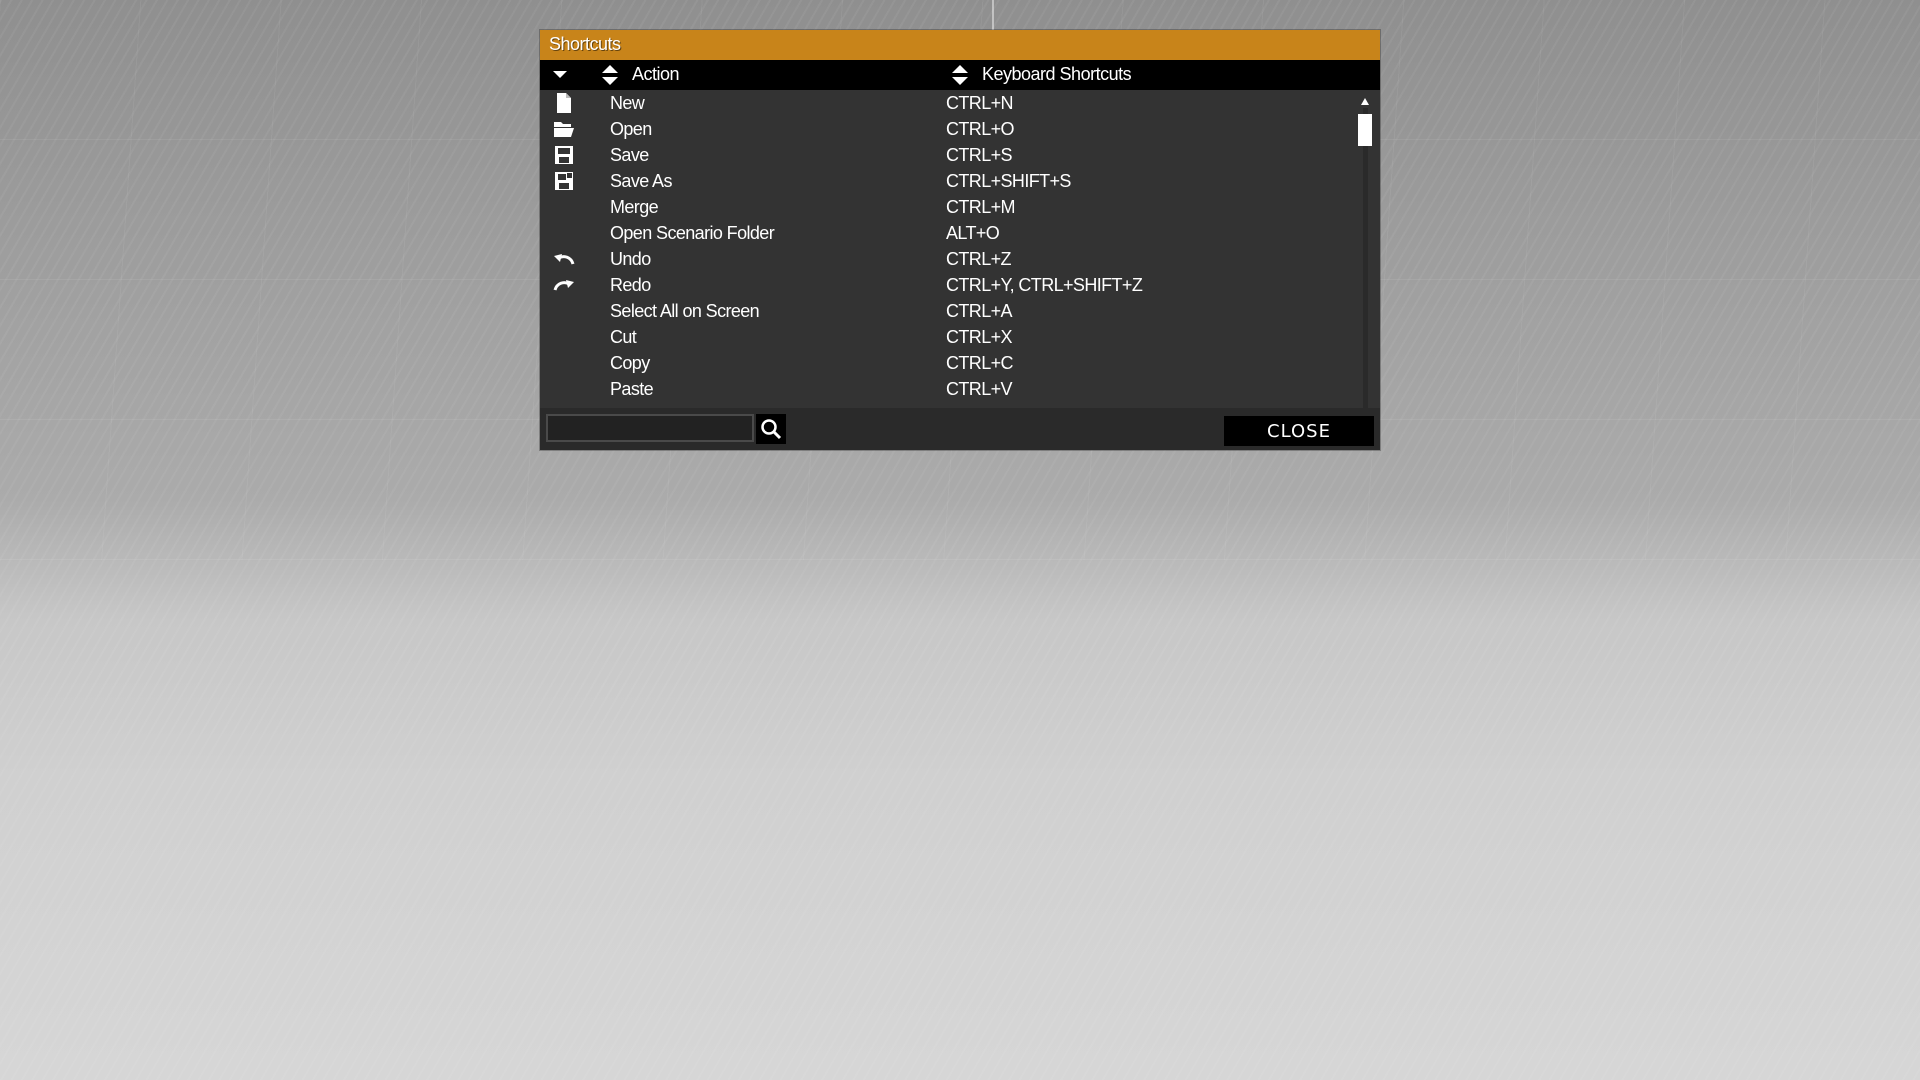 This screenshot has height=1080, width=1920. I want to click on action-label: Save, so click(629, 155).